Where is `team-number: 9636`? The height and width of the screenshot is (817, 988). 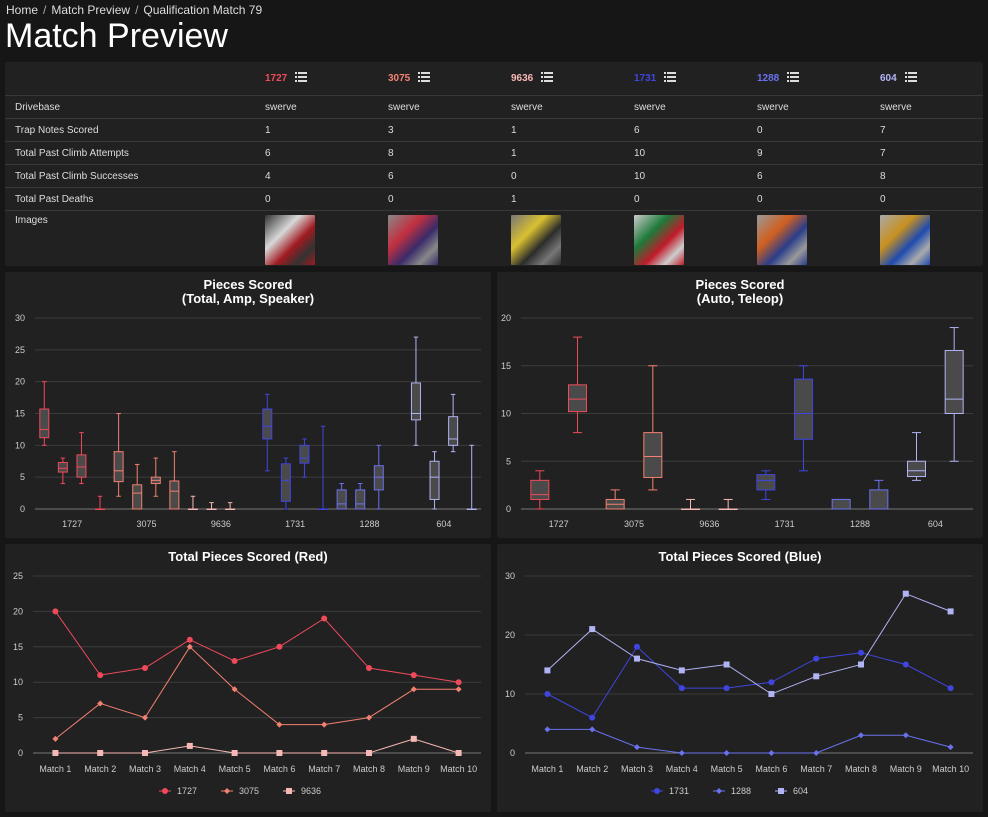 team-number: 9636 is located at coordinates (522, 78).